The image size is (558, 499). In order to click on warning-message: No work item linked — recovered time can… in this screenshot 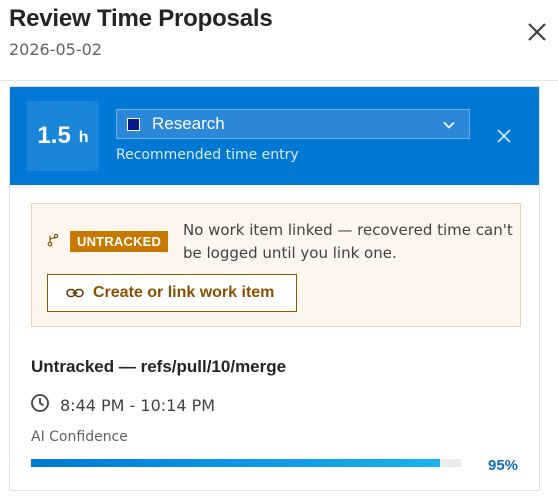, I will do `click(348, 241)`.